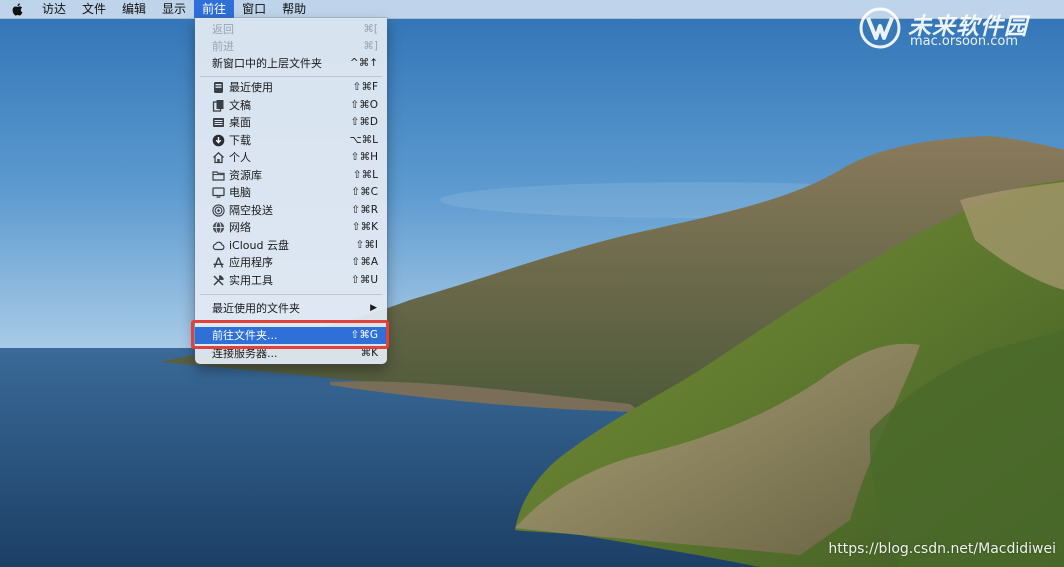  I want to click on menu-item-enclosing-folder-new-window: 新窗口中的上层文件夹 ^⌘↑, so click(291, 63).